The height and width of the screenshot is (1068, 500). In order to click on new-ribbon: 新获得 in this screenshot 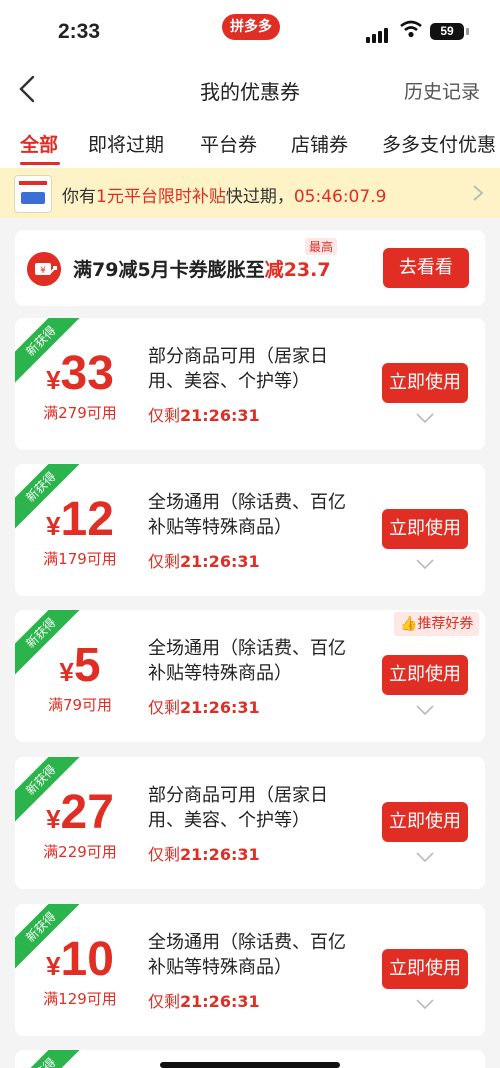, I will do `click(50, 1059)`.